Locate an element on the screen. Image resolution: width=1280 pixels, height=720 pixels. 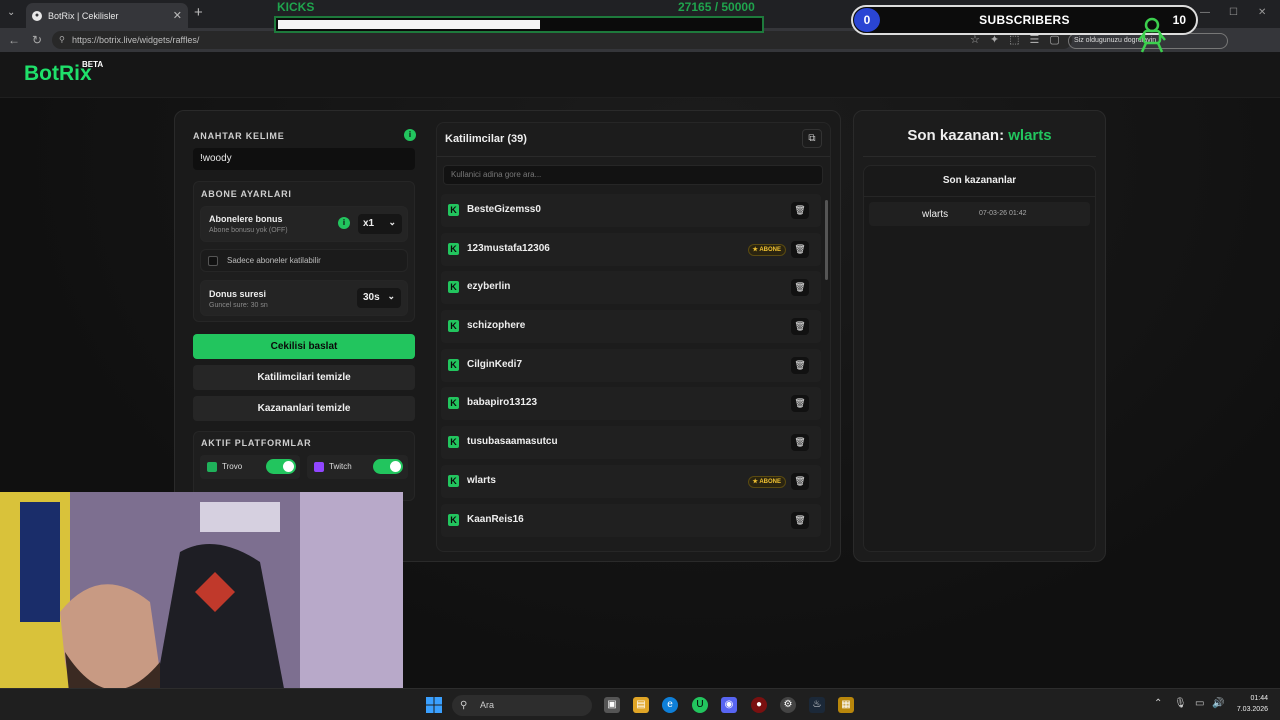
browser-tab: ● BotRix | Cekilisler ✕ is located at coordinates (107, 15).